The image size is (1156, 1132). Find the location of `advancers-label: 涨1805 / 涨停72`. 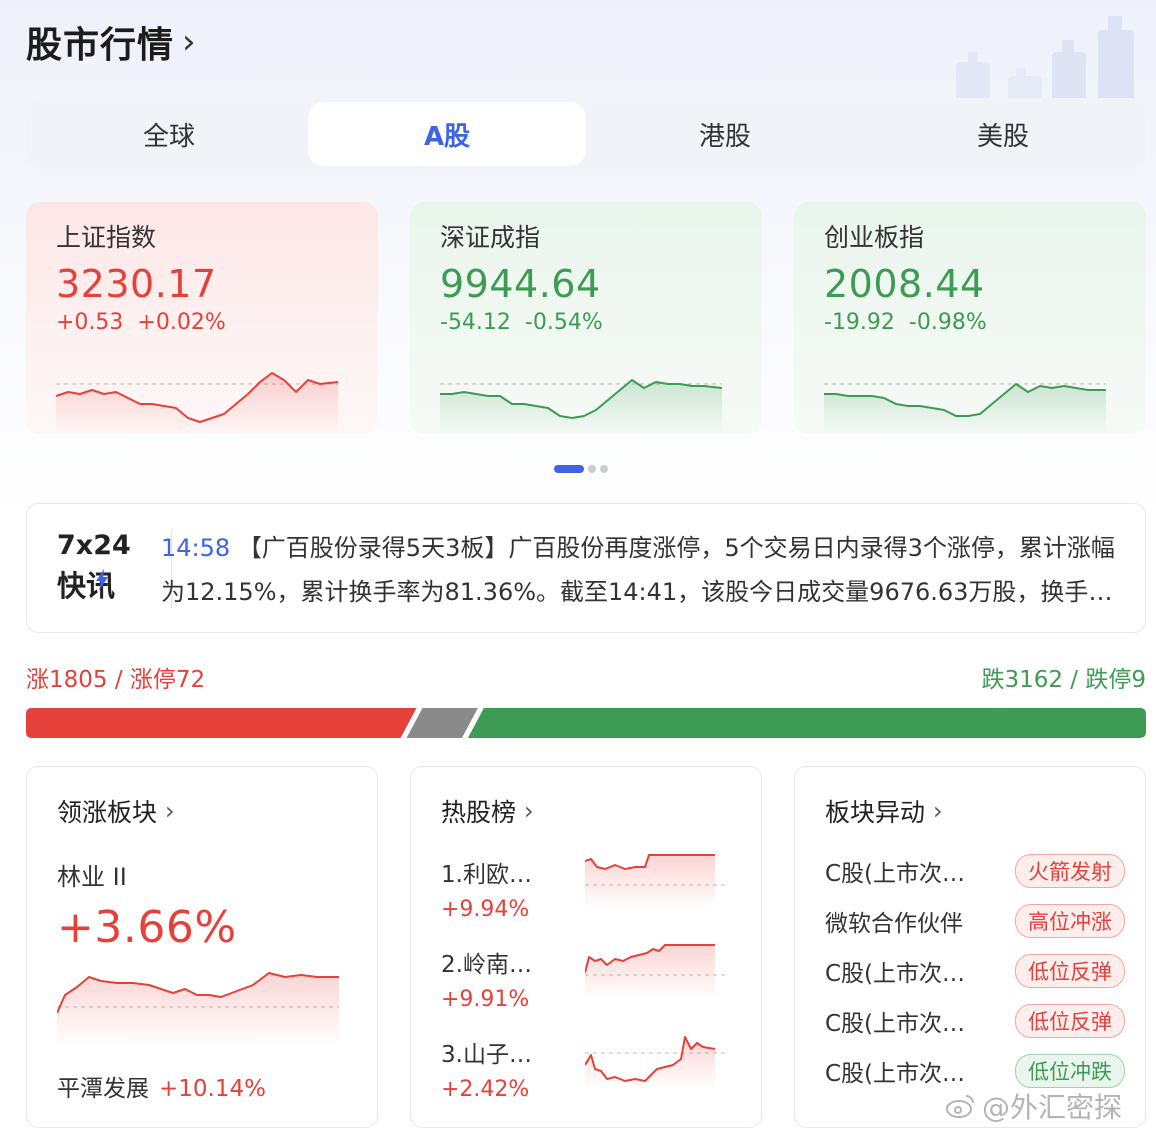

advancers-label: 涨1805 / 涨停72 is located at coordinates (116, 680).